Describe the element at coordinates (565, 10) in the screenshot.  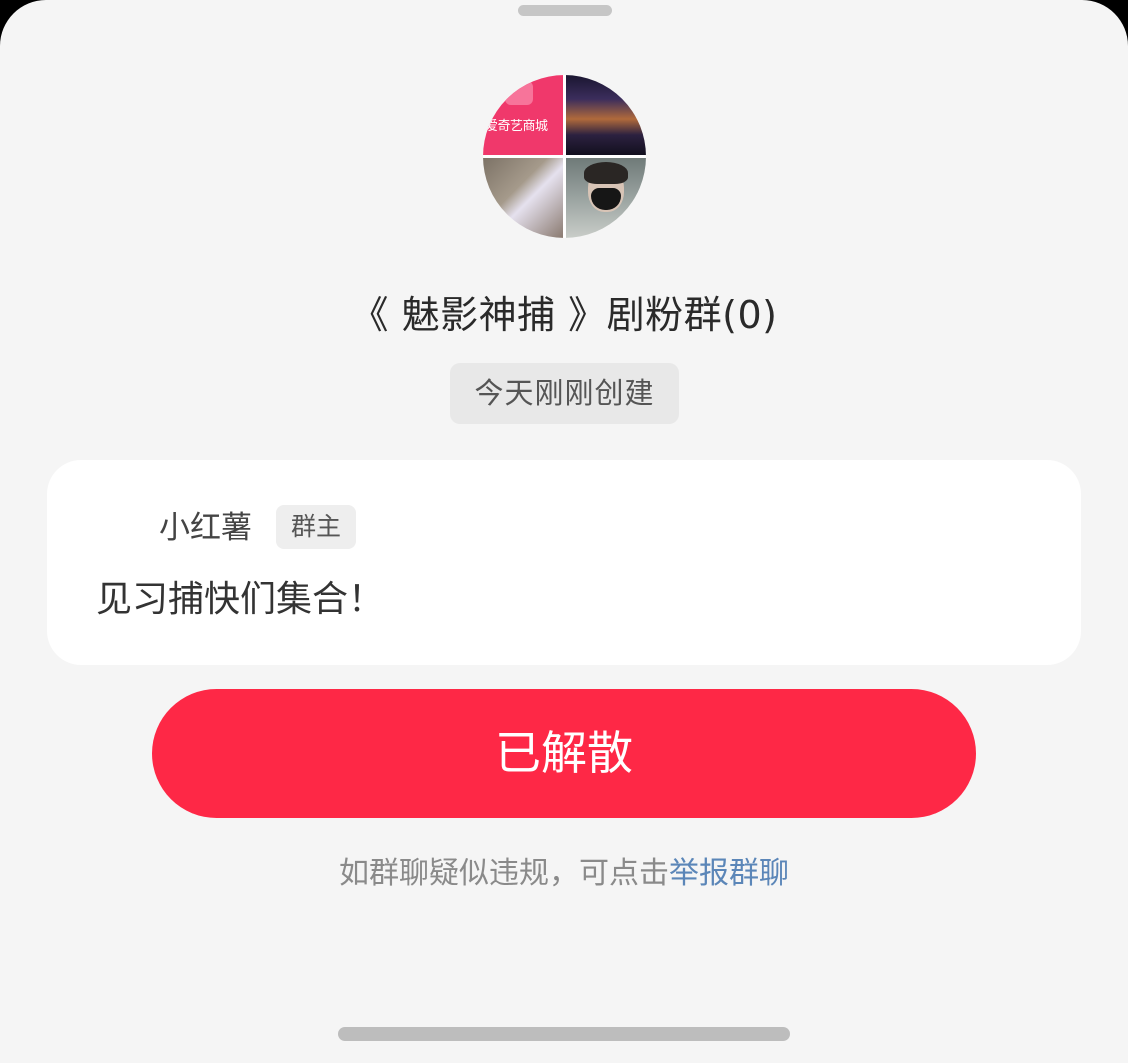
I see `sheet-drag-handle` at that location.